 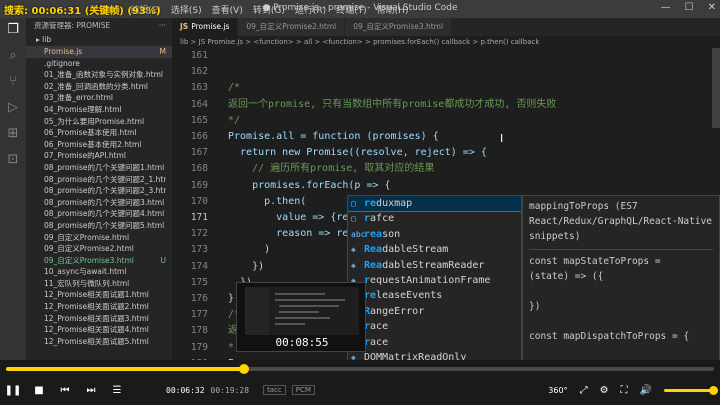 What do you see at coordinates (227, 9) in the screenshot?
I see `menu-item: 查看(V)` at bounding box center [227, 9].